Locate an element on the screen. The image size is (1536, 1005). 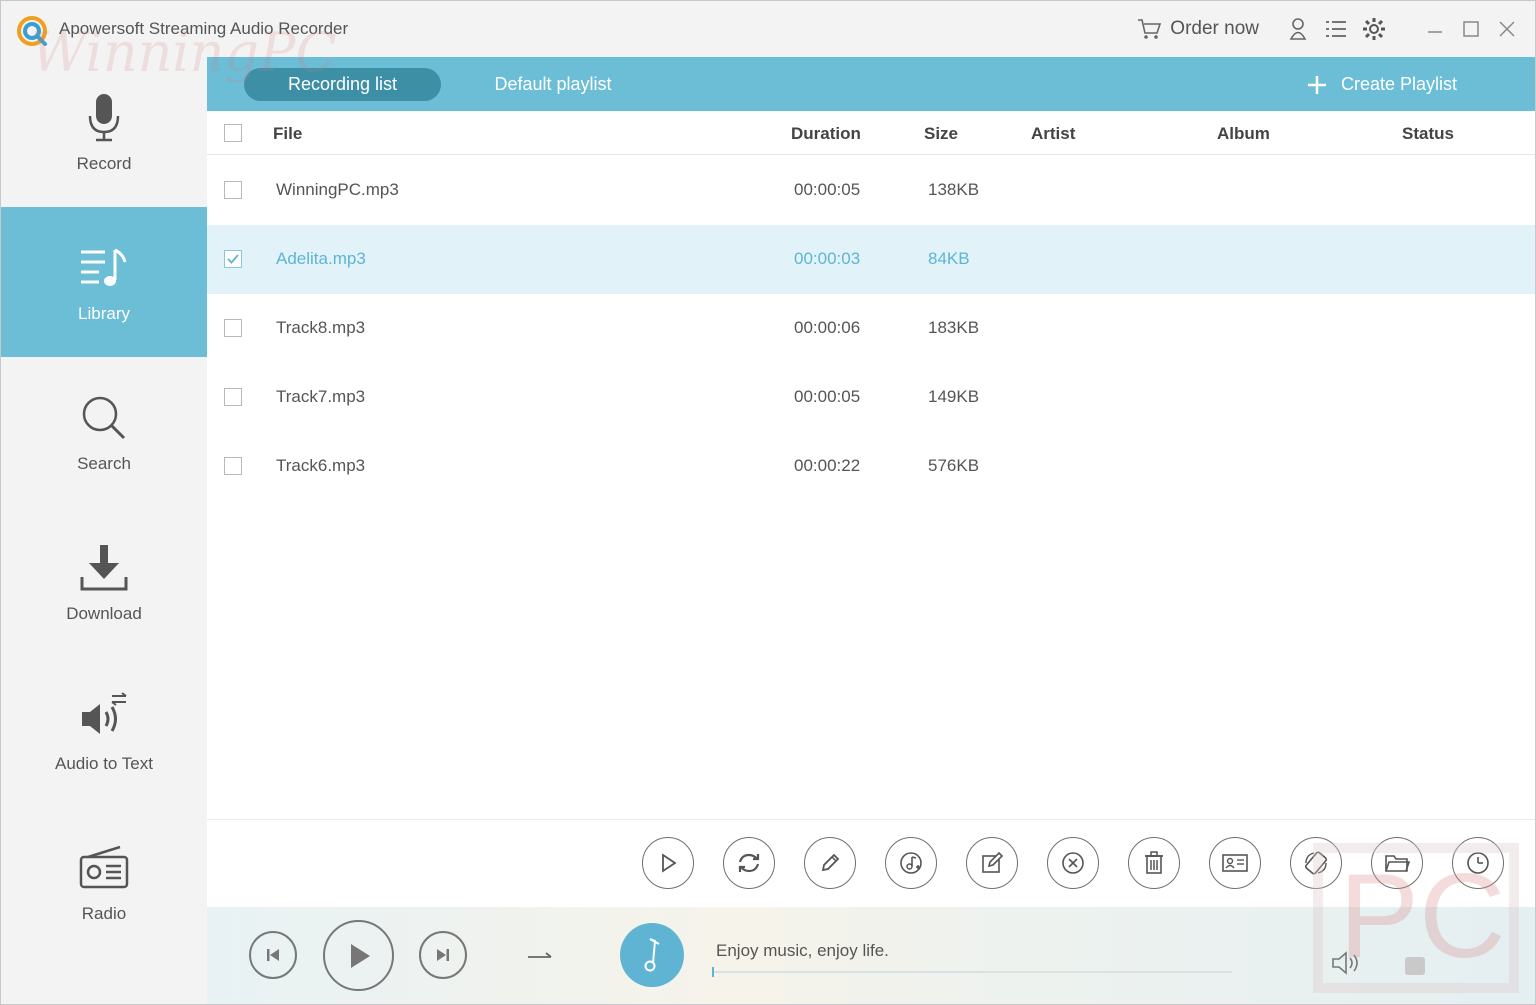
title-actions: Order now is located at coordinates (1335, 29).